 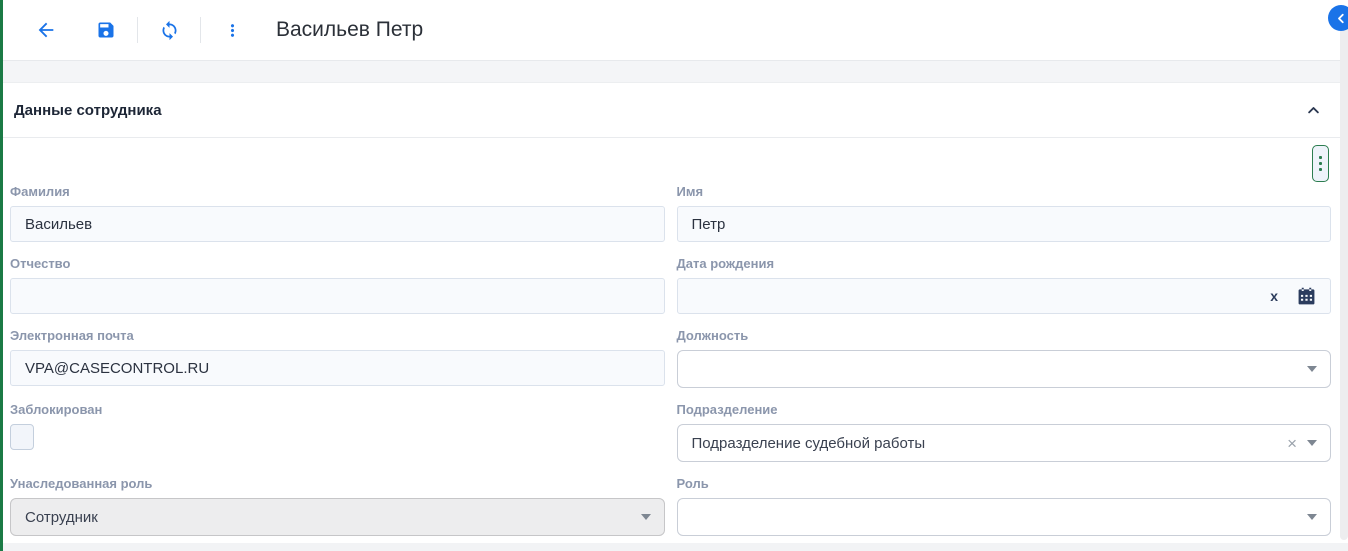 What do you see at coordinates (337, 224) in the screenshot?
I see `last-name-input` at bounding box center [337, 224].